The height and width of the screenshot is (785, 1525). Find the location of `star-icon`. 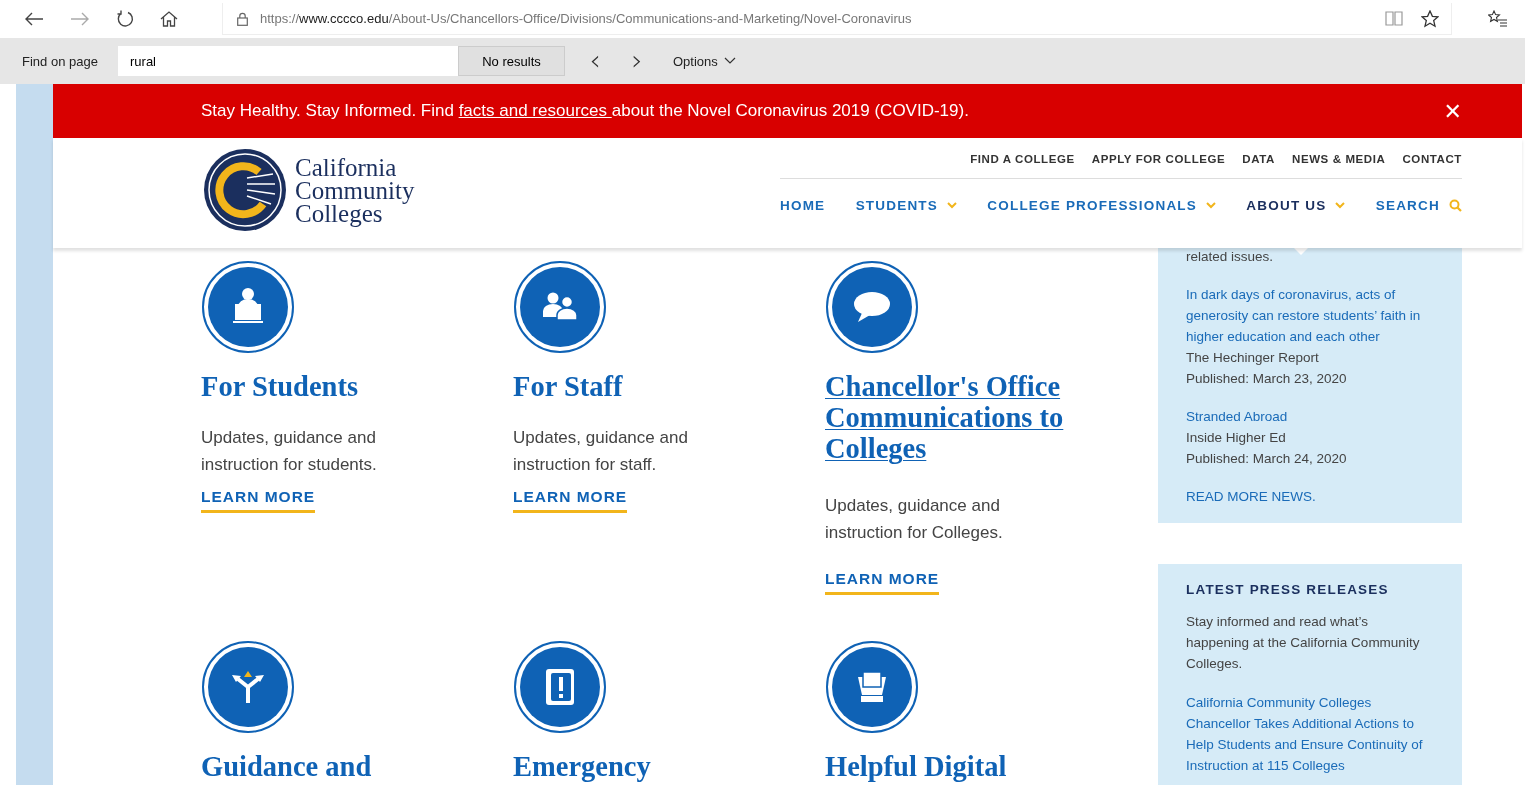

star-icon is located at coordinates (1430, 18).